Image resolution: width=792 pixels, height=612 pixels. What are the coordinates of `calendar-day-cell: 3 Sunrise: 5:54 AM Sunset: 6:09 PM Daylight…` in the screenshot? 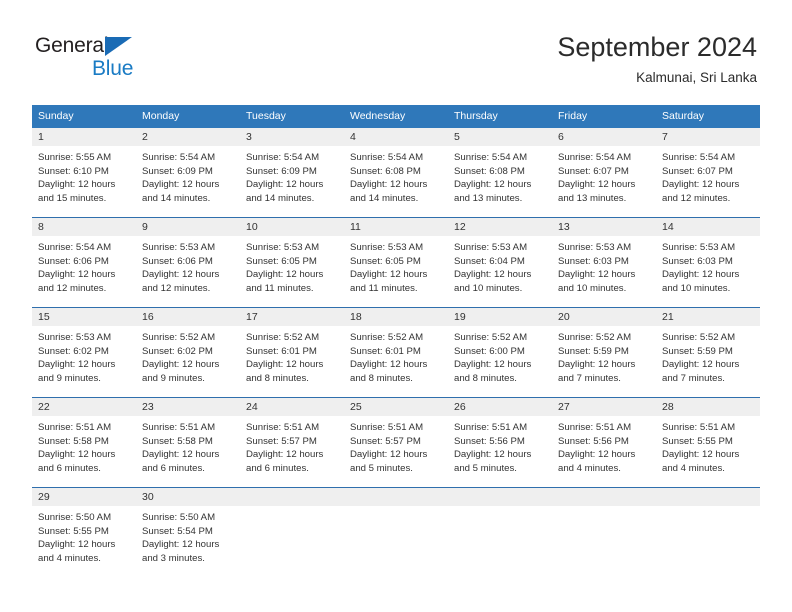 It's located at (292, 169).